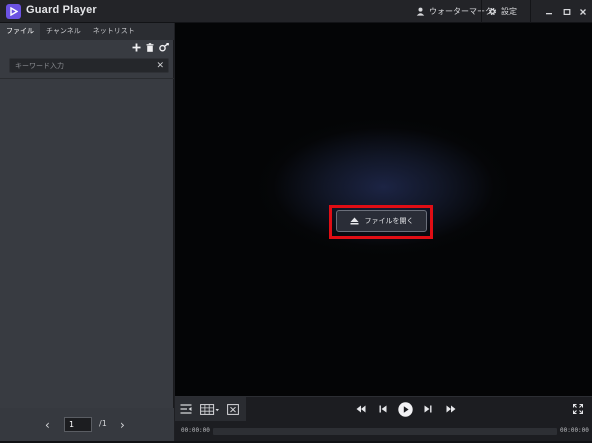  I want to click on file-toolbar, so click(150, 47).